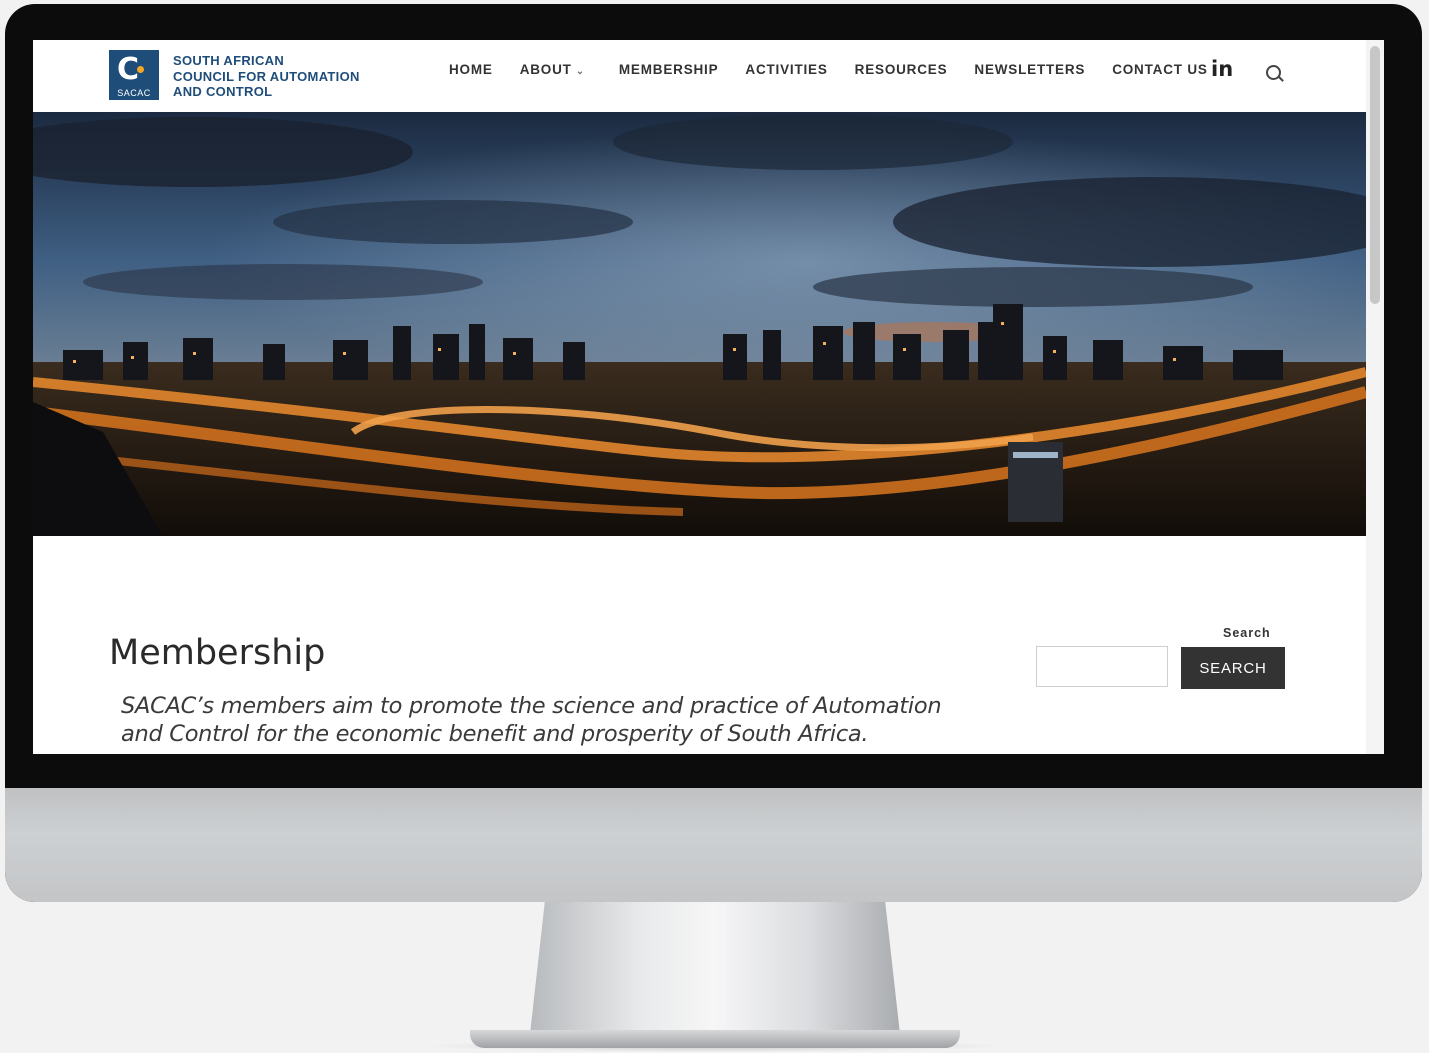  I want to click on sidebar-search-input, so click(1102, 666).